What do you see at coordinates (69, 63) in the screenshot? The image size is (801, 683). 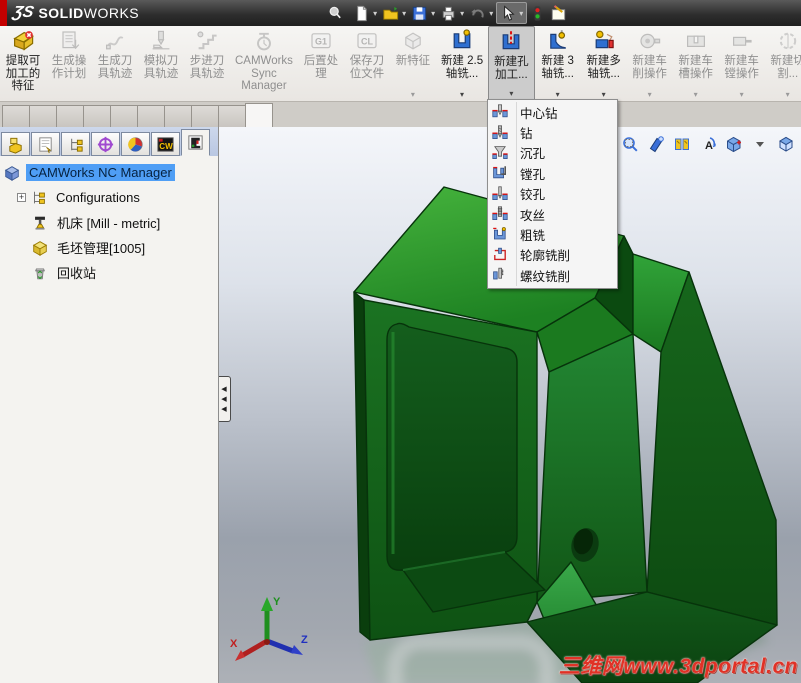 I see `generate-operation-plan-button: 生成操 作计划` at bounding box center [69, 63].